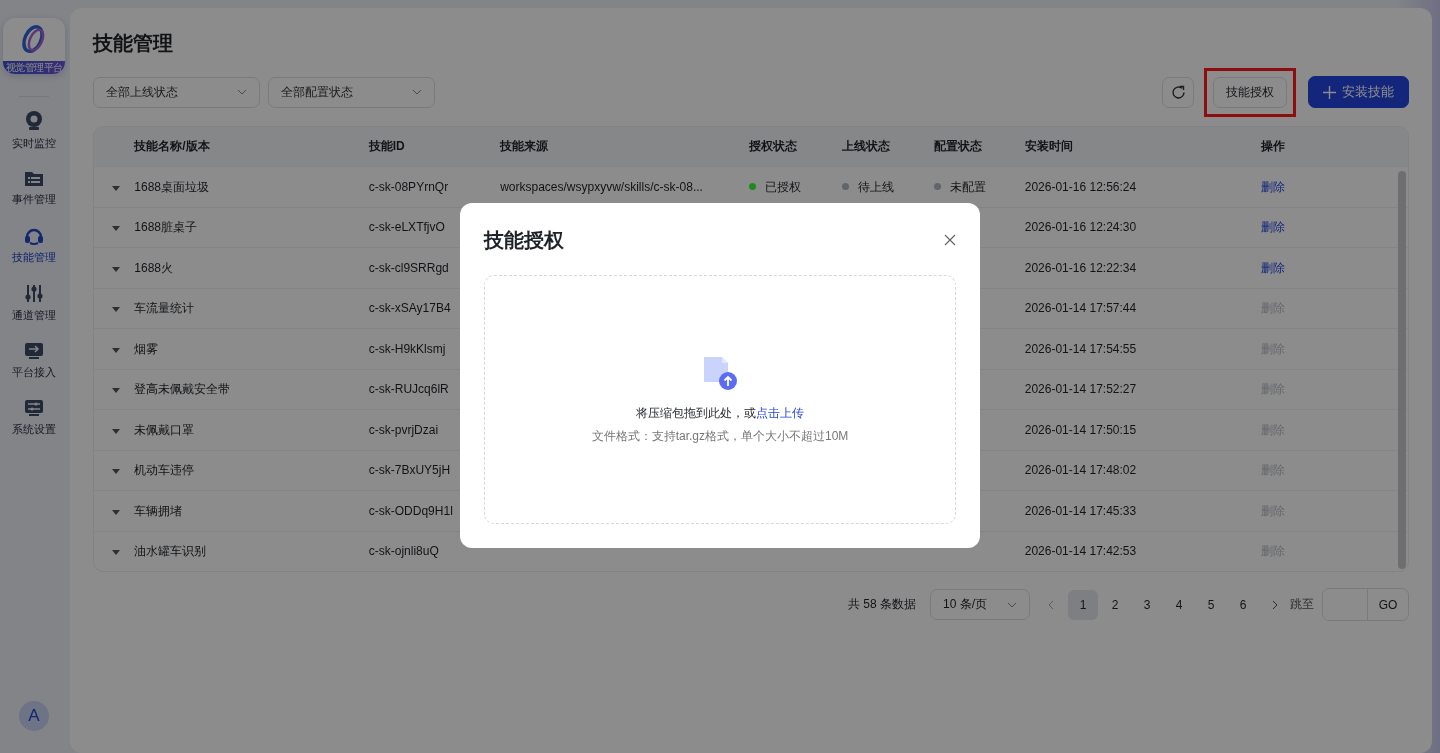 The width and height of the screenshot is (1440, 753). What do you see at coordinates (1243, 604) in the screenshot?
I see `page-number: 6` at bounding box center [1243, 604].